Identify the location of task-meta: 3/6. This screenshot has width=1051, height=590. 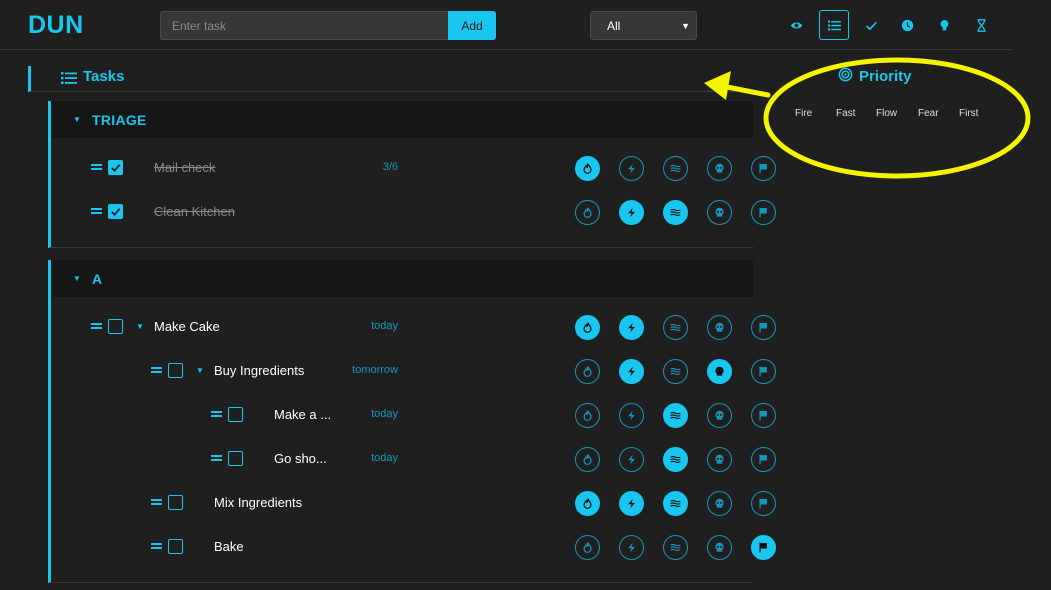
(390, 167).